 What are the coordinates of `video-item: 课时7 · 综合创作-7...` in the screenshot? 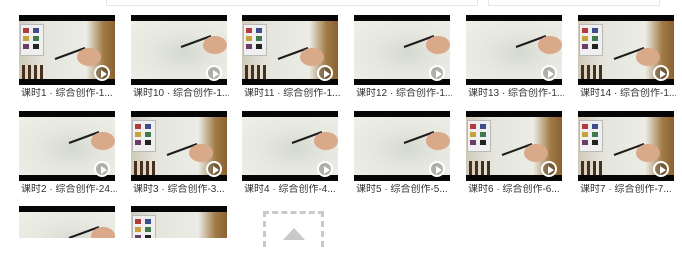 It's located at (626, 154).